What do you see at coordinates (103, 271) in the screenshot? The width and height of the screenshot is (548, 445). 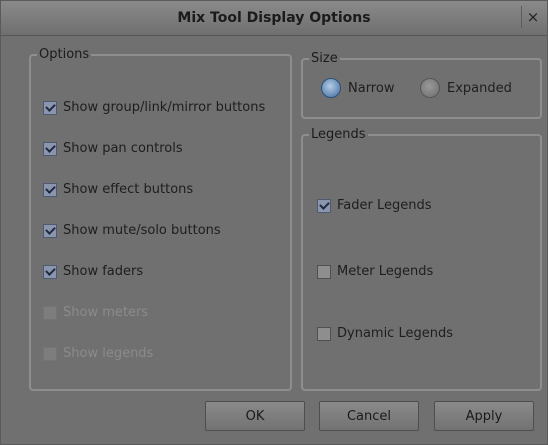 I see `checkbox-label: Show faders` at bounding box center [103, 271].